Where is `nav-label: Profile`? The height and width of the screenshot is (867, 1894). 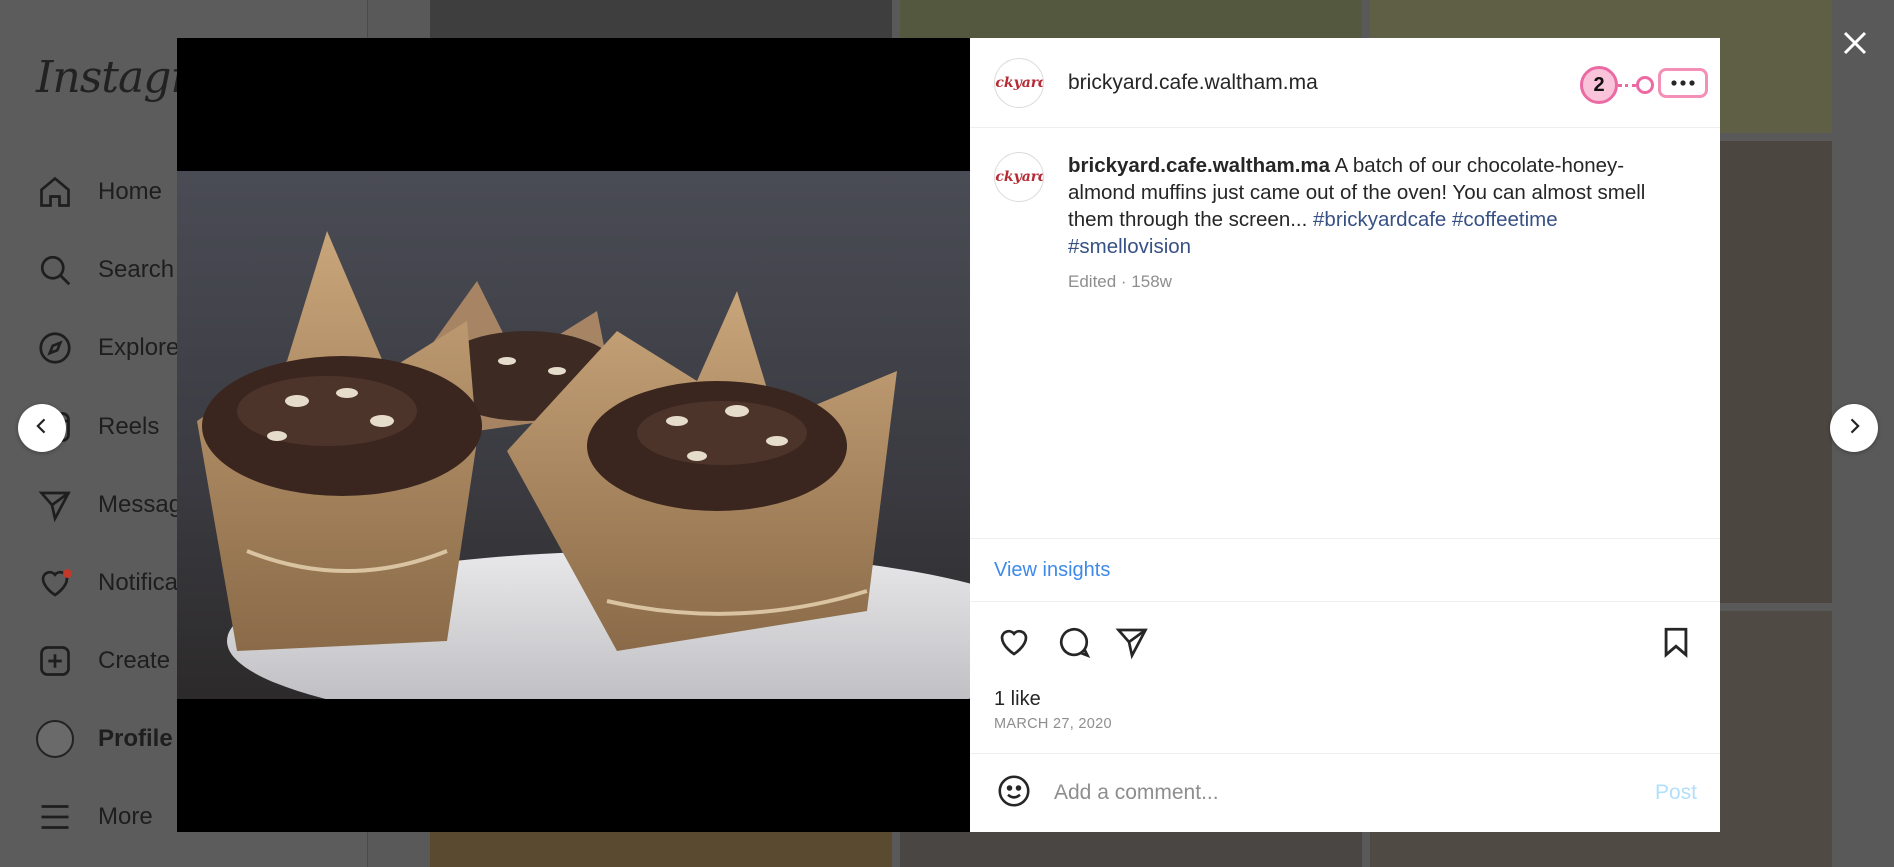
nav-label: Profile is located at coordinates (135, 738).